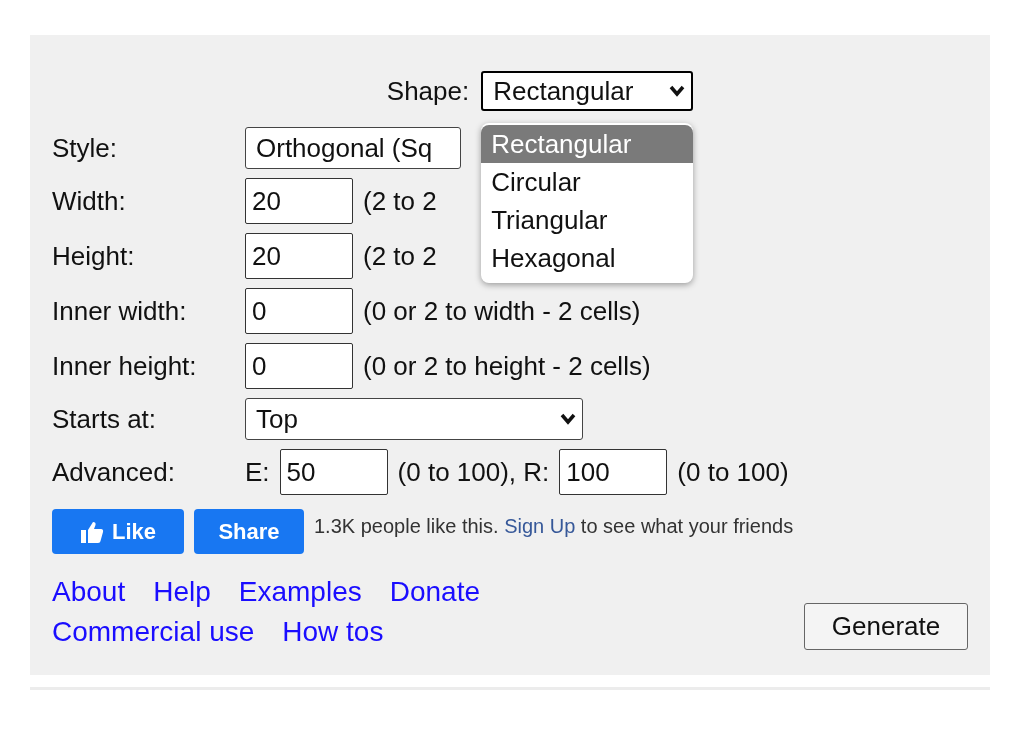  Describe the element at coordinates (613, 472) in the screenshot. I see `r-input: 100` at that location.